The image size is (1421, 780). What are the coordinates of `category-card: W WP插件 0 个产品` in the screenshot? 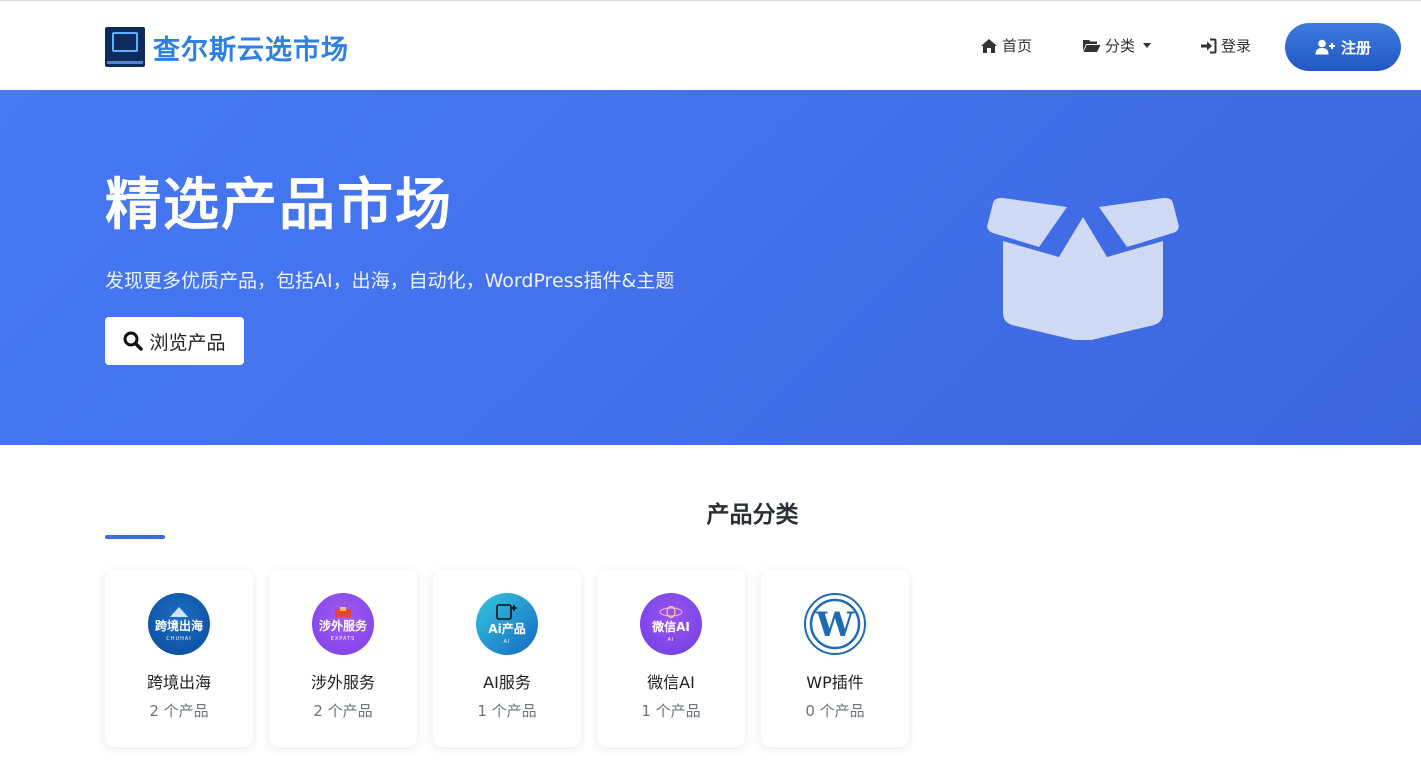 It's located at (835, 658).